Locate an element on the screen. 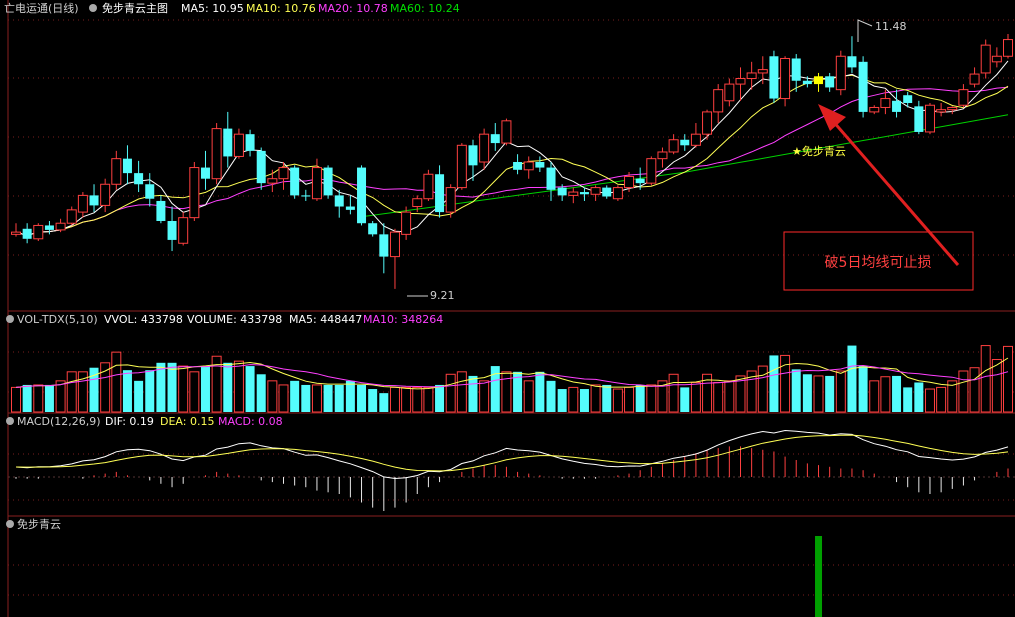 This screenshot has height=617, width=1015. dea-value: DEA: 0.15 is located at coordinates (187, 421).